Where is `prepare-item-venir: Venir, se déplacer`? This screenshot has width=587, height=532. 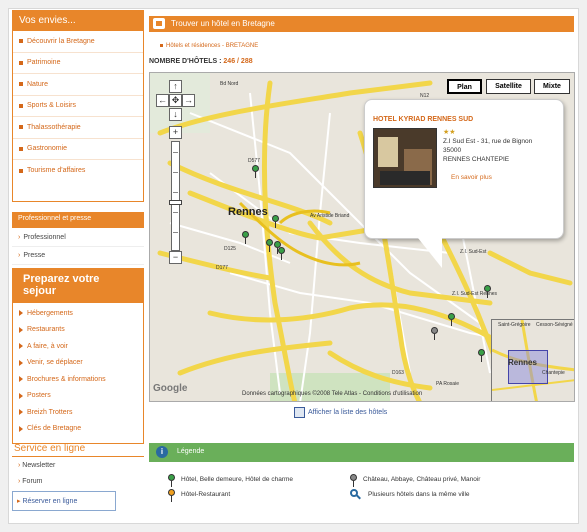 prepare-item-venir: Venir, se déplacer is located at coordinates (78, 363).